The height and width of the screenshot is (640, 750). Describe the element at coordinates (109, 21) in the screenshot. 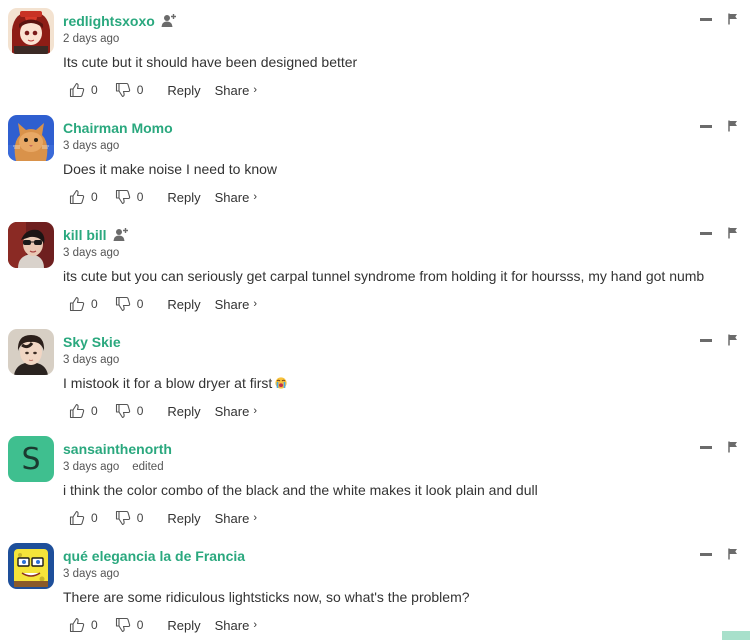

I see `username: redlightsxoxo` at that location.